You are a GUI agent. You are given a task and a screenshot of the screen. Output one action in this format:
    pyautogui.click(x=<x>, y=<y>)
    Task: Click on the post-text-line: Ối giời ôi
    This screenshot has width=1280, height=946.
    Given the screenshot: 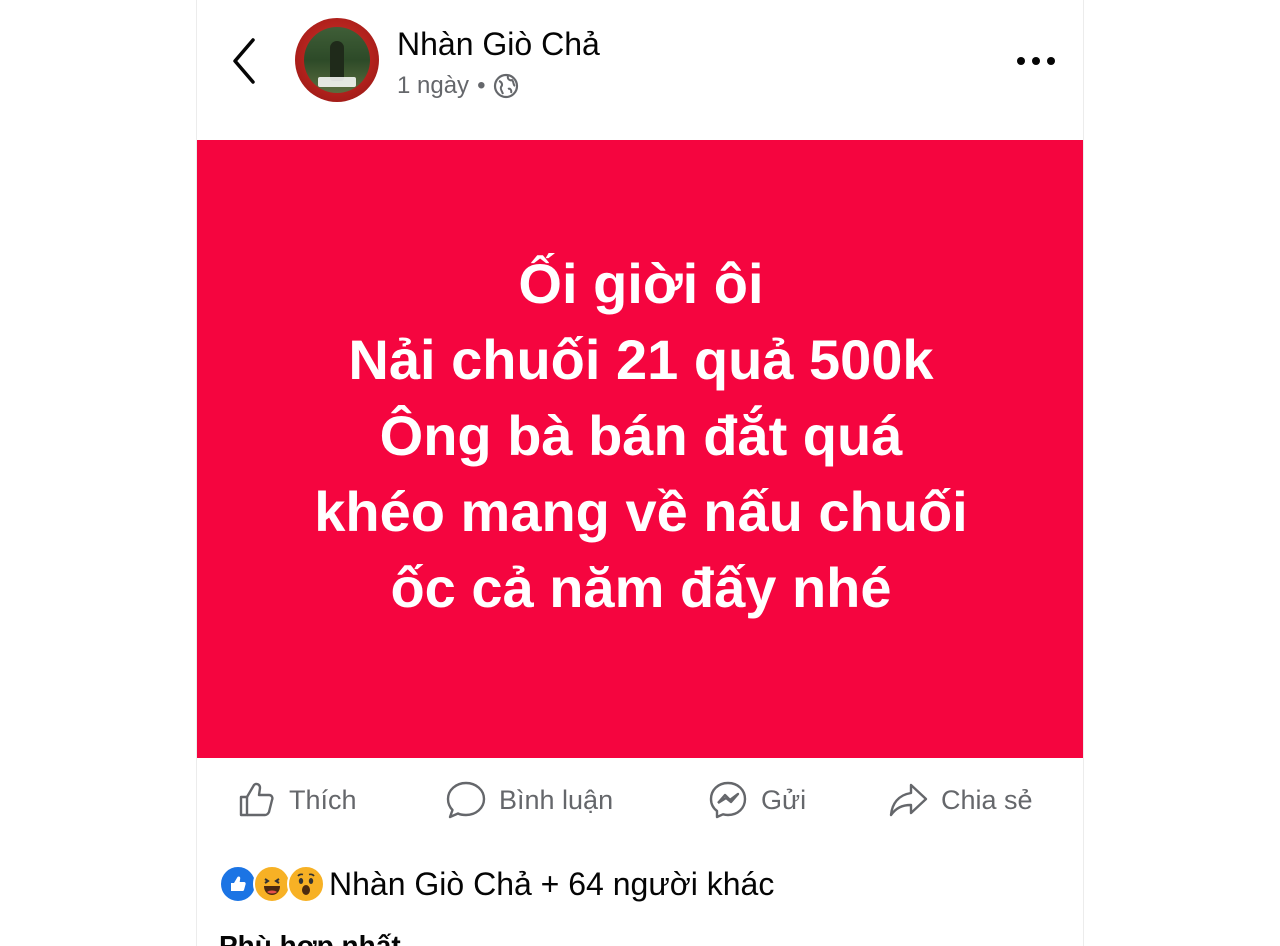 What is the action you would take?
    pyautogui.click(x=641, y=283)
    